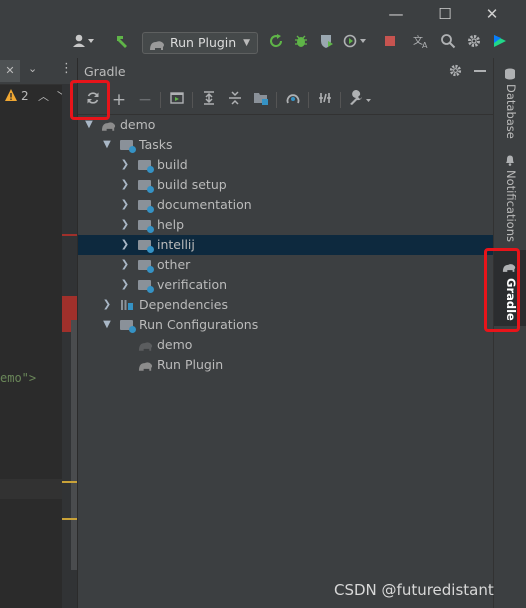 The height and width of the screenshot is (608, 526). What do you see at coordinates (293, 100) in the screenshot?
I see `analyze-dependencies-icon` at bounding box center [293, 100].